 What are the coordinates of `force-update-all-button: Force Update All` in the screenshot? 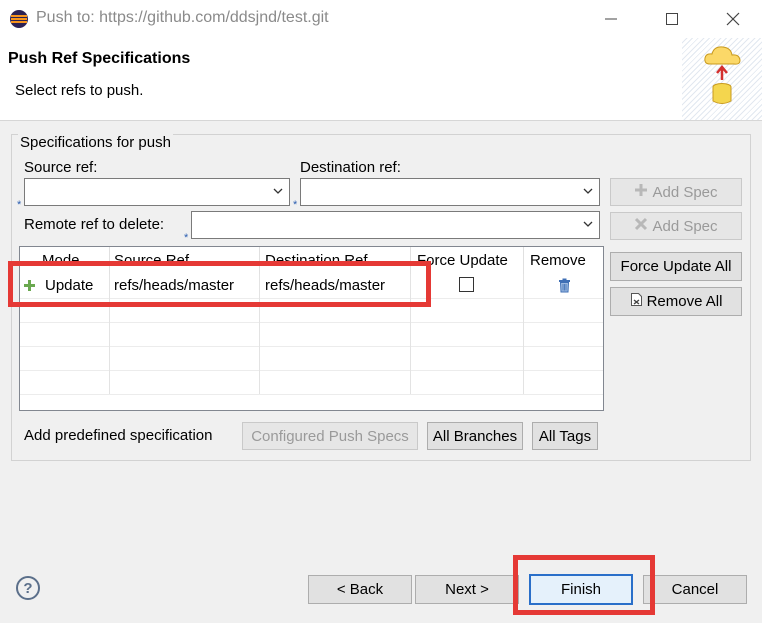 It's located at (676, 266).